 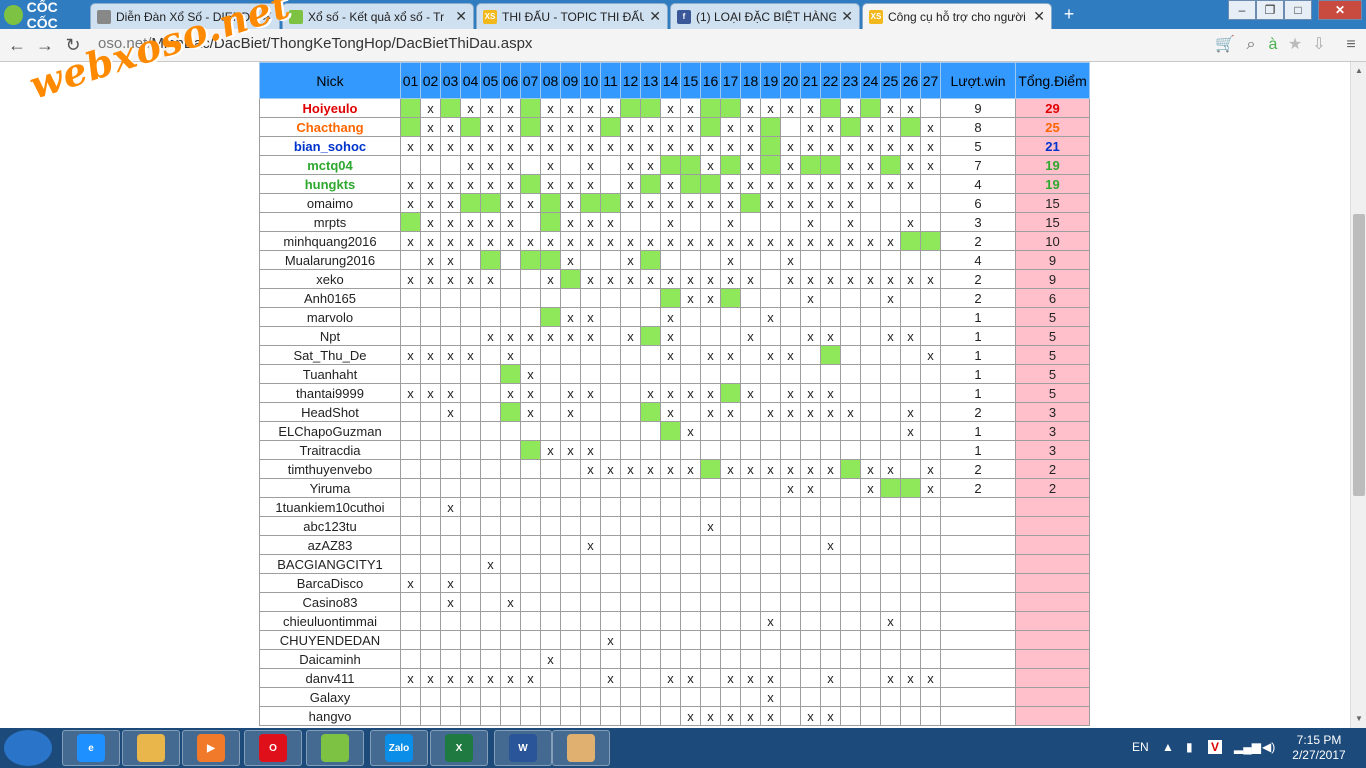 I want to click on tray-arrow-icon: ▲, so click(x=1168, y=747).